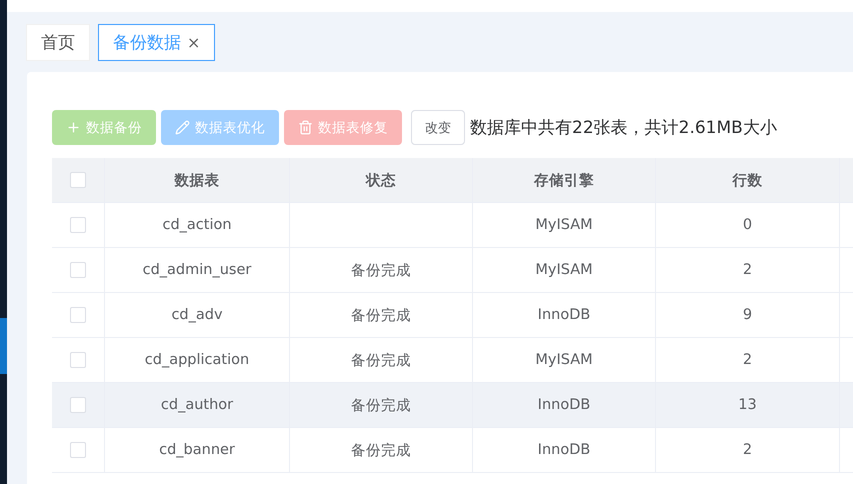 This screenshot has width=853, height=484. I want to click on tab: 首页, so click(58, 42).